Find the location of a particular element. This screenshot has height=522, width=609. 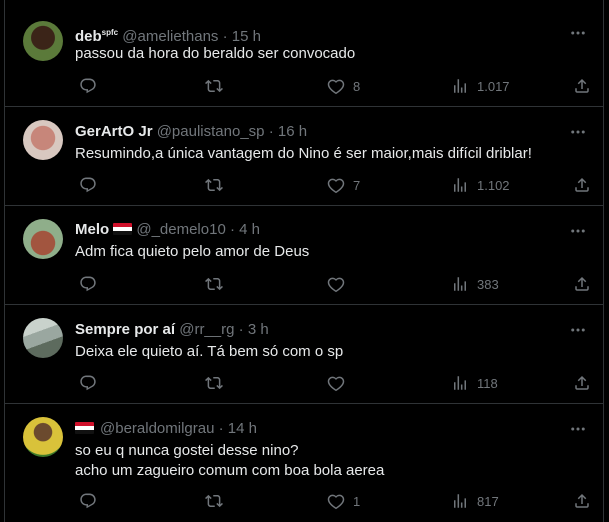

tweet-actions: 8 1.017 is located at coordinates (335, 86).